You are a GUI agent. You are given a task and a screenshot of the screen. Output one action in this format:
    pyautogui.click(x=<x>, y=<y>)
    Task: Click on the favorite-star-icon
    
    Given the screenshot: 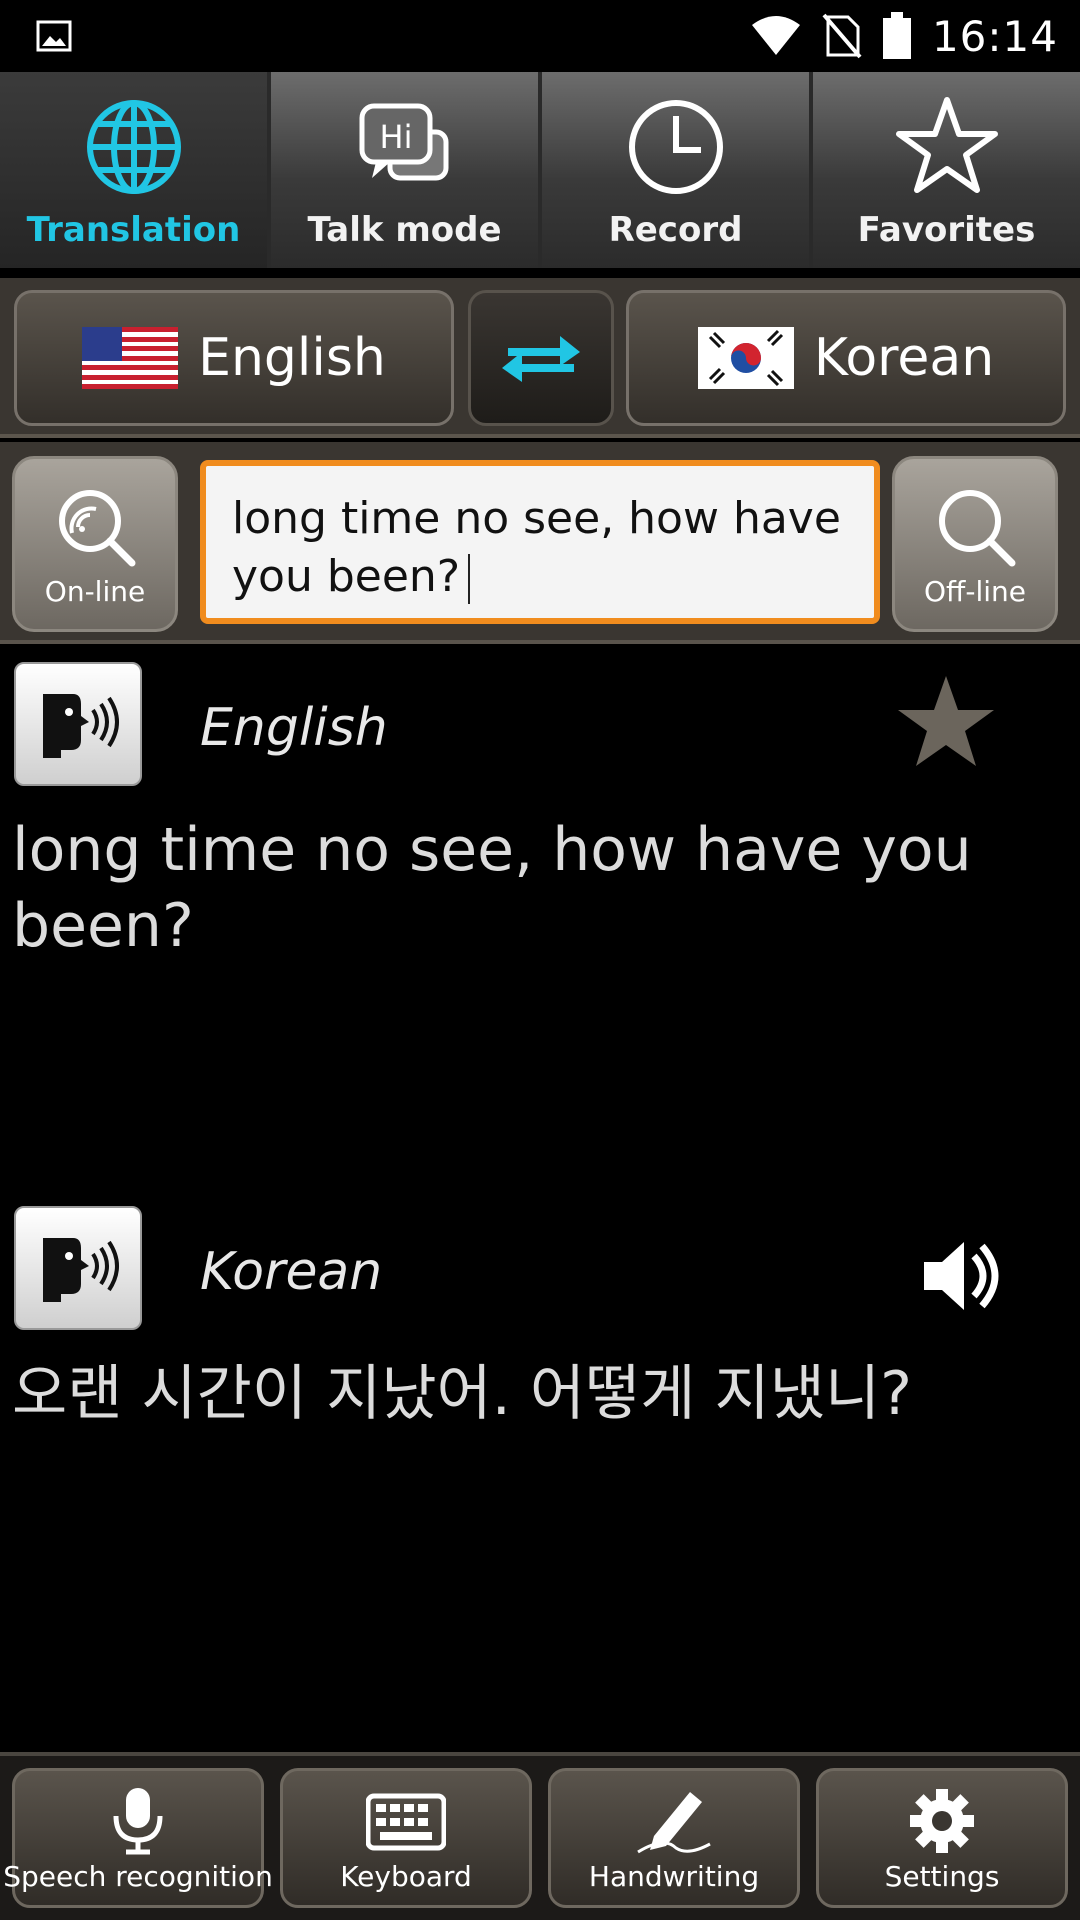 What is the action you would take?
    pyautogui.click(x=946, y=722)
    